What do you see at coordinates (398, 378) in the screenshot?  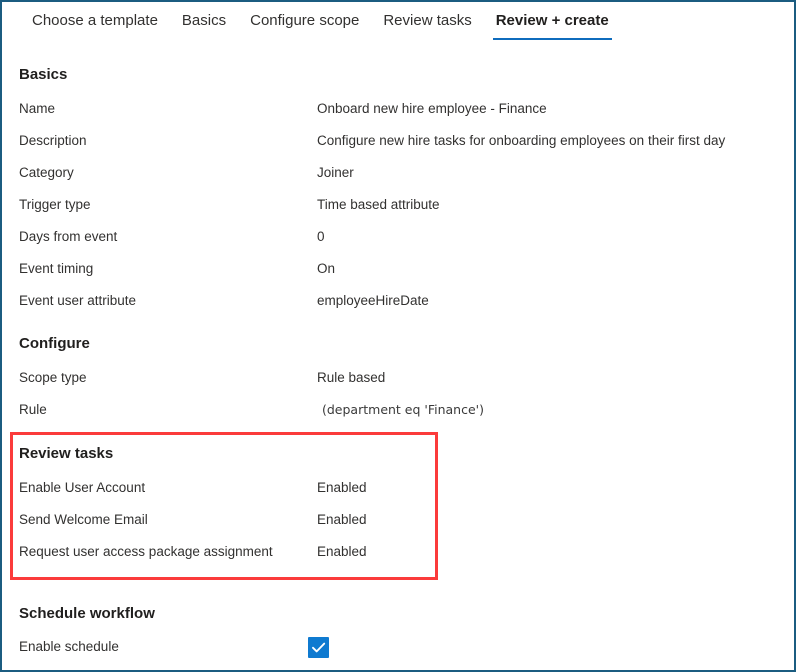 I see `row-scope-type: Scope type Rule based` at bounding box center [398, 378].